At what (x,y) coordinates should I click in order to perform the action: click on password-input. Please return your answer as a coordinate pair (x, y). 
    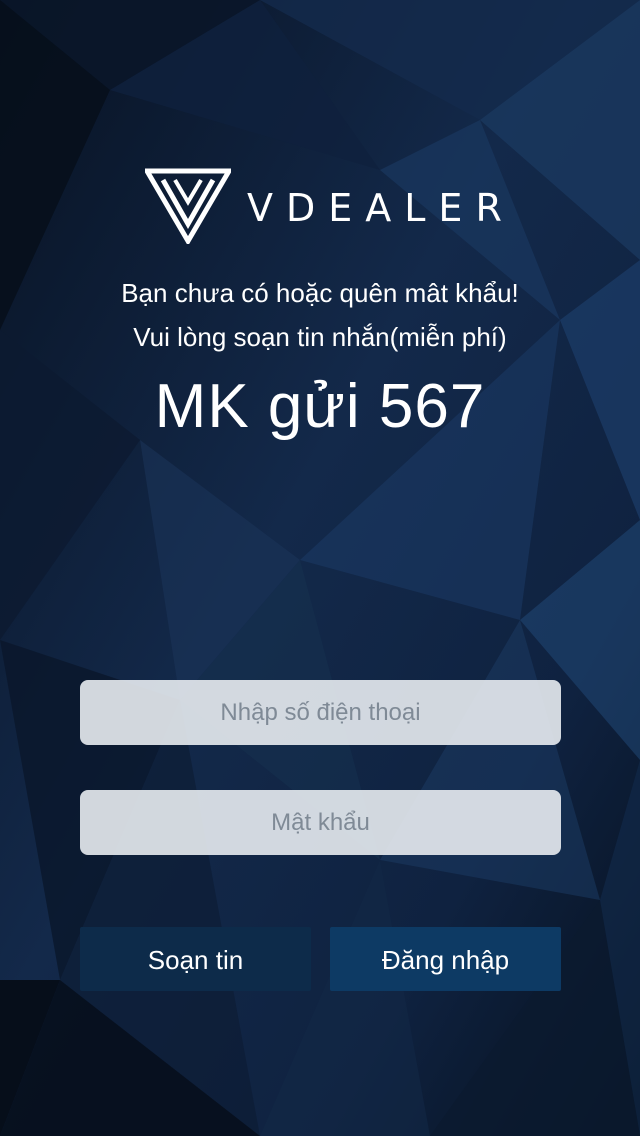
    Looking at the image, I should click on (320, 822).